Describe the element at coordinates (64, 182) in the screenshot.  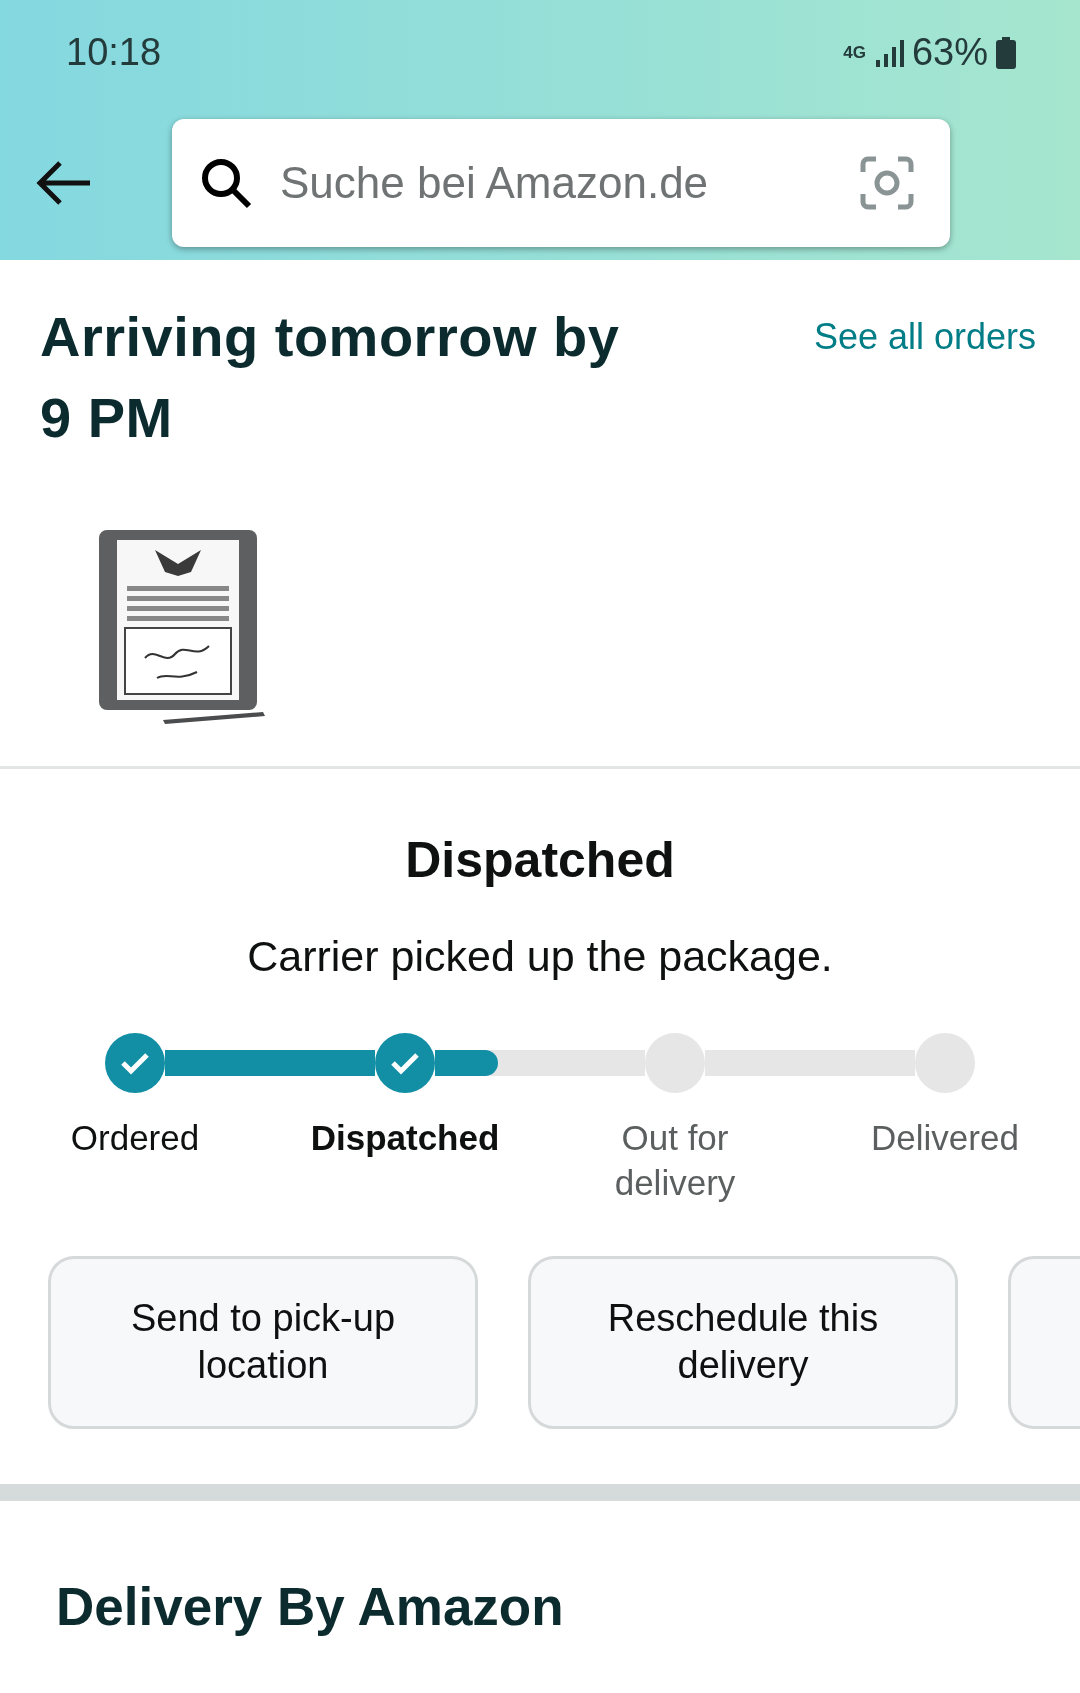
I see `back-arrow-icon` at that location.